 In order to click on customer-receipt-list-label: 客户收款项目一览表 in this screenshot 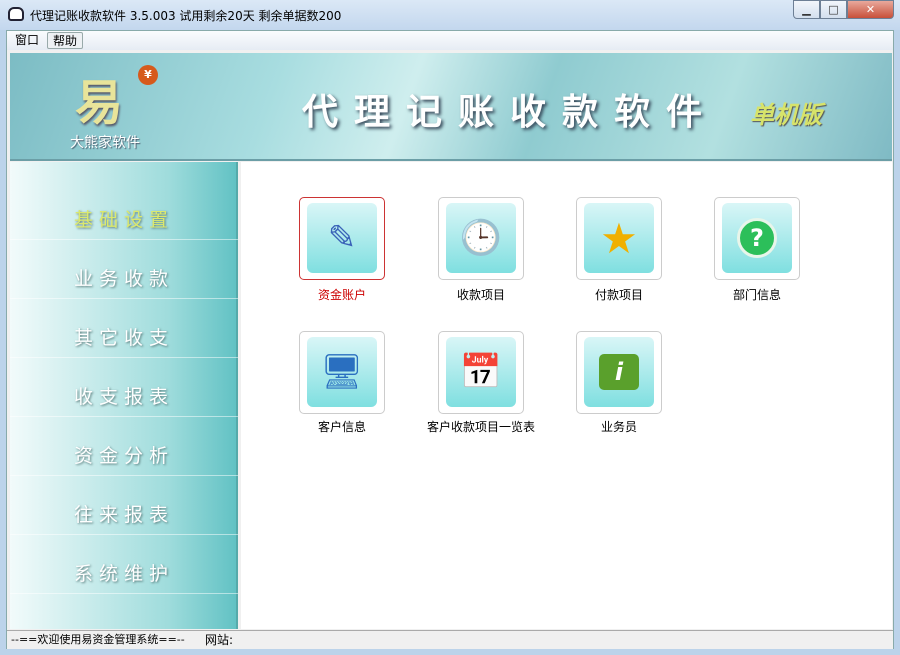, I will do `click(481, 426)`.